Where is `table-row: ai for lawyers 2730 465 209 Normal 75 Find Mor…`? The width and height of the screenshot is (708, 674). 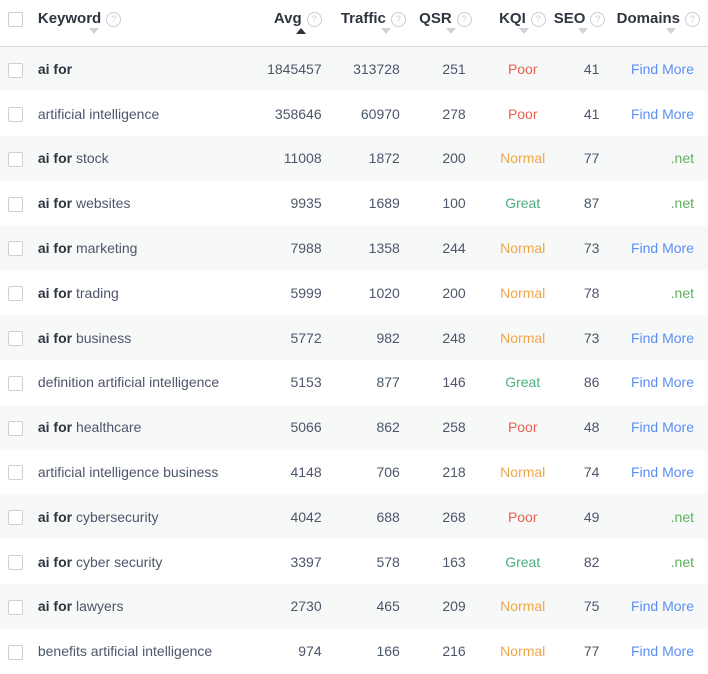 table-row: ai for lawyers 2730 465 209 Normal 75 Find Mor… is located at coordinates (354, 606).